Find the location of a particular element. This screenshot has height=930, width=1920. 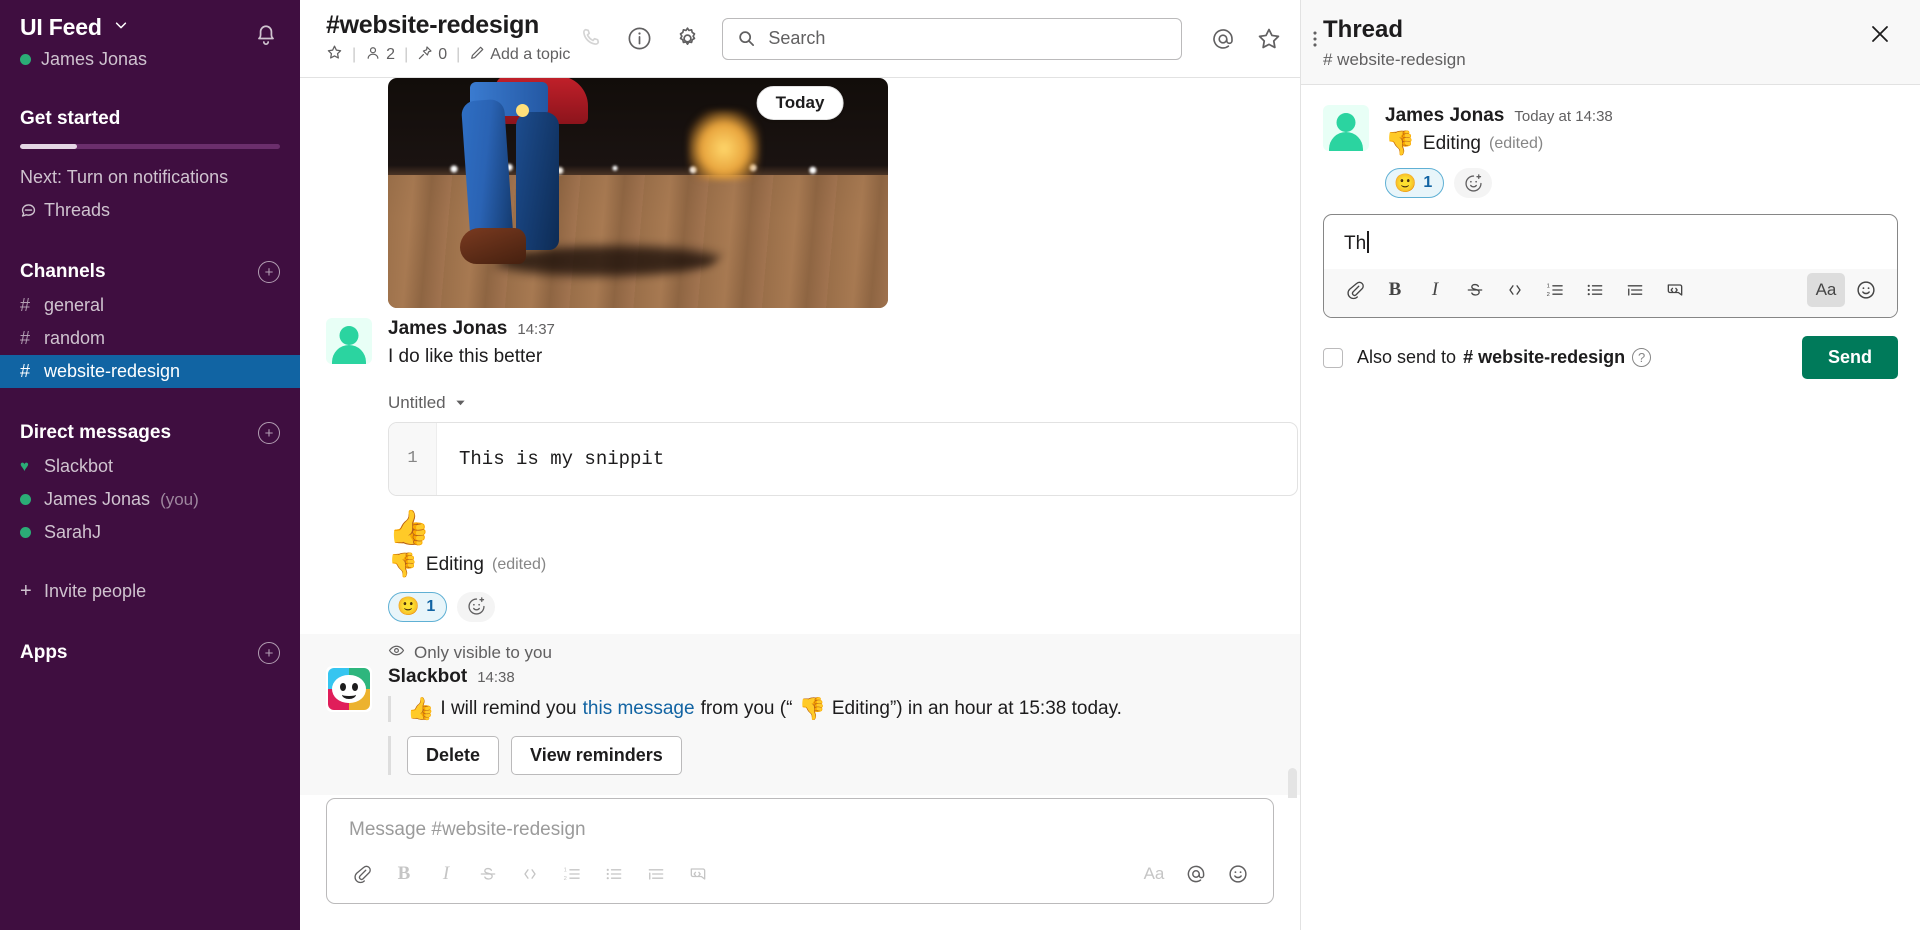

thread-reply-input: Th is located at coordinates (1610, 242).